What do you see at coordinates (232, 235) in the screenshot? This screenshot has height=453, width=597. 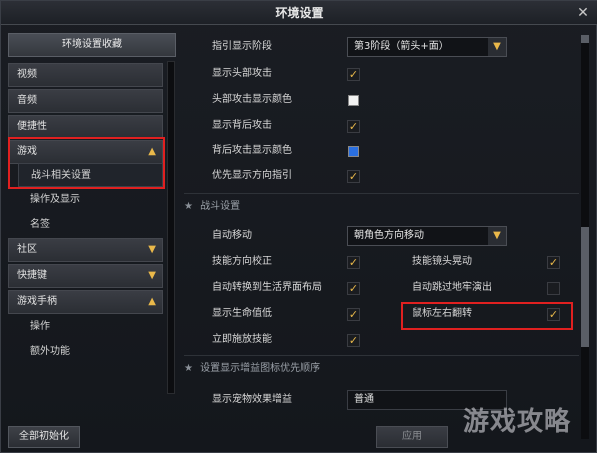 I see `auto-move-label: 自动移动` at bounding box center [232, 235].